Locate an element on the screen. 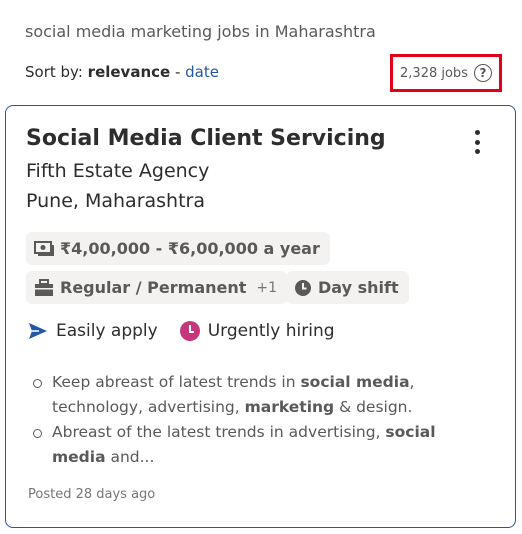 This screenshot has height=534, width=522. salary-text: ₹4,00,000 - ₹6,00,000 a year is located at coordinates (190, 248).